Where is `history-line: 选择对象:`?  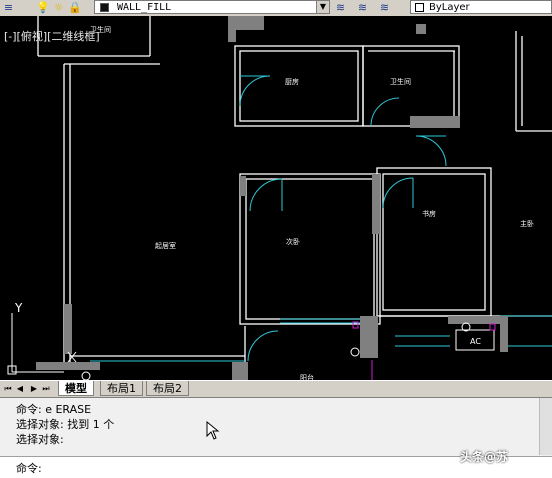
history-line: 选择对象: is located at coordinates (40, 439).